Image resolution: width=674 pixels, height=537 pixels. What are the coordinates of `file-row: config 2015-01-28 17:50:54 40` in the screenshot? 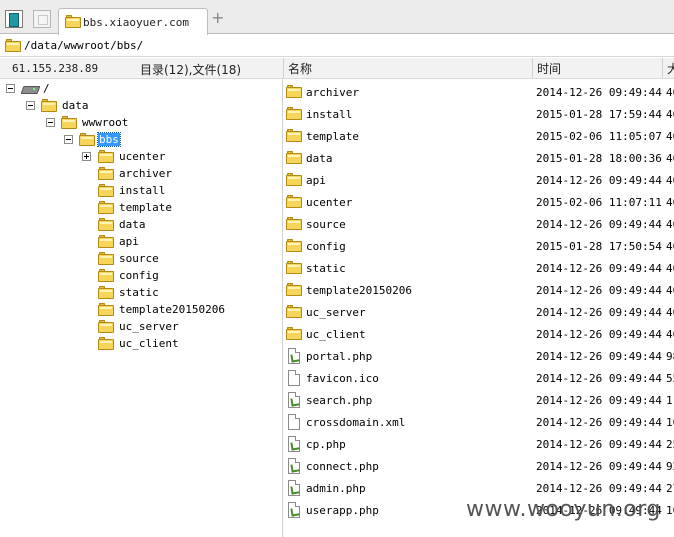 It's located at (478, 246).